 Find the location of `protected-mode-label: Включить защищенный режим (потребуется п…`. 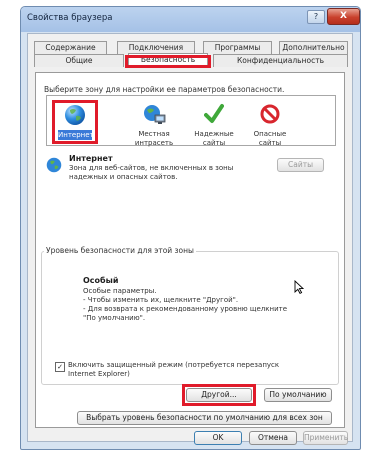

protected-mode-label: Включить защищенный режим (потребуется п… is located at coordinates (174, 369).